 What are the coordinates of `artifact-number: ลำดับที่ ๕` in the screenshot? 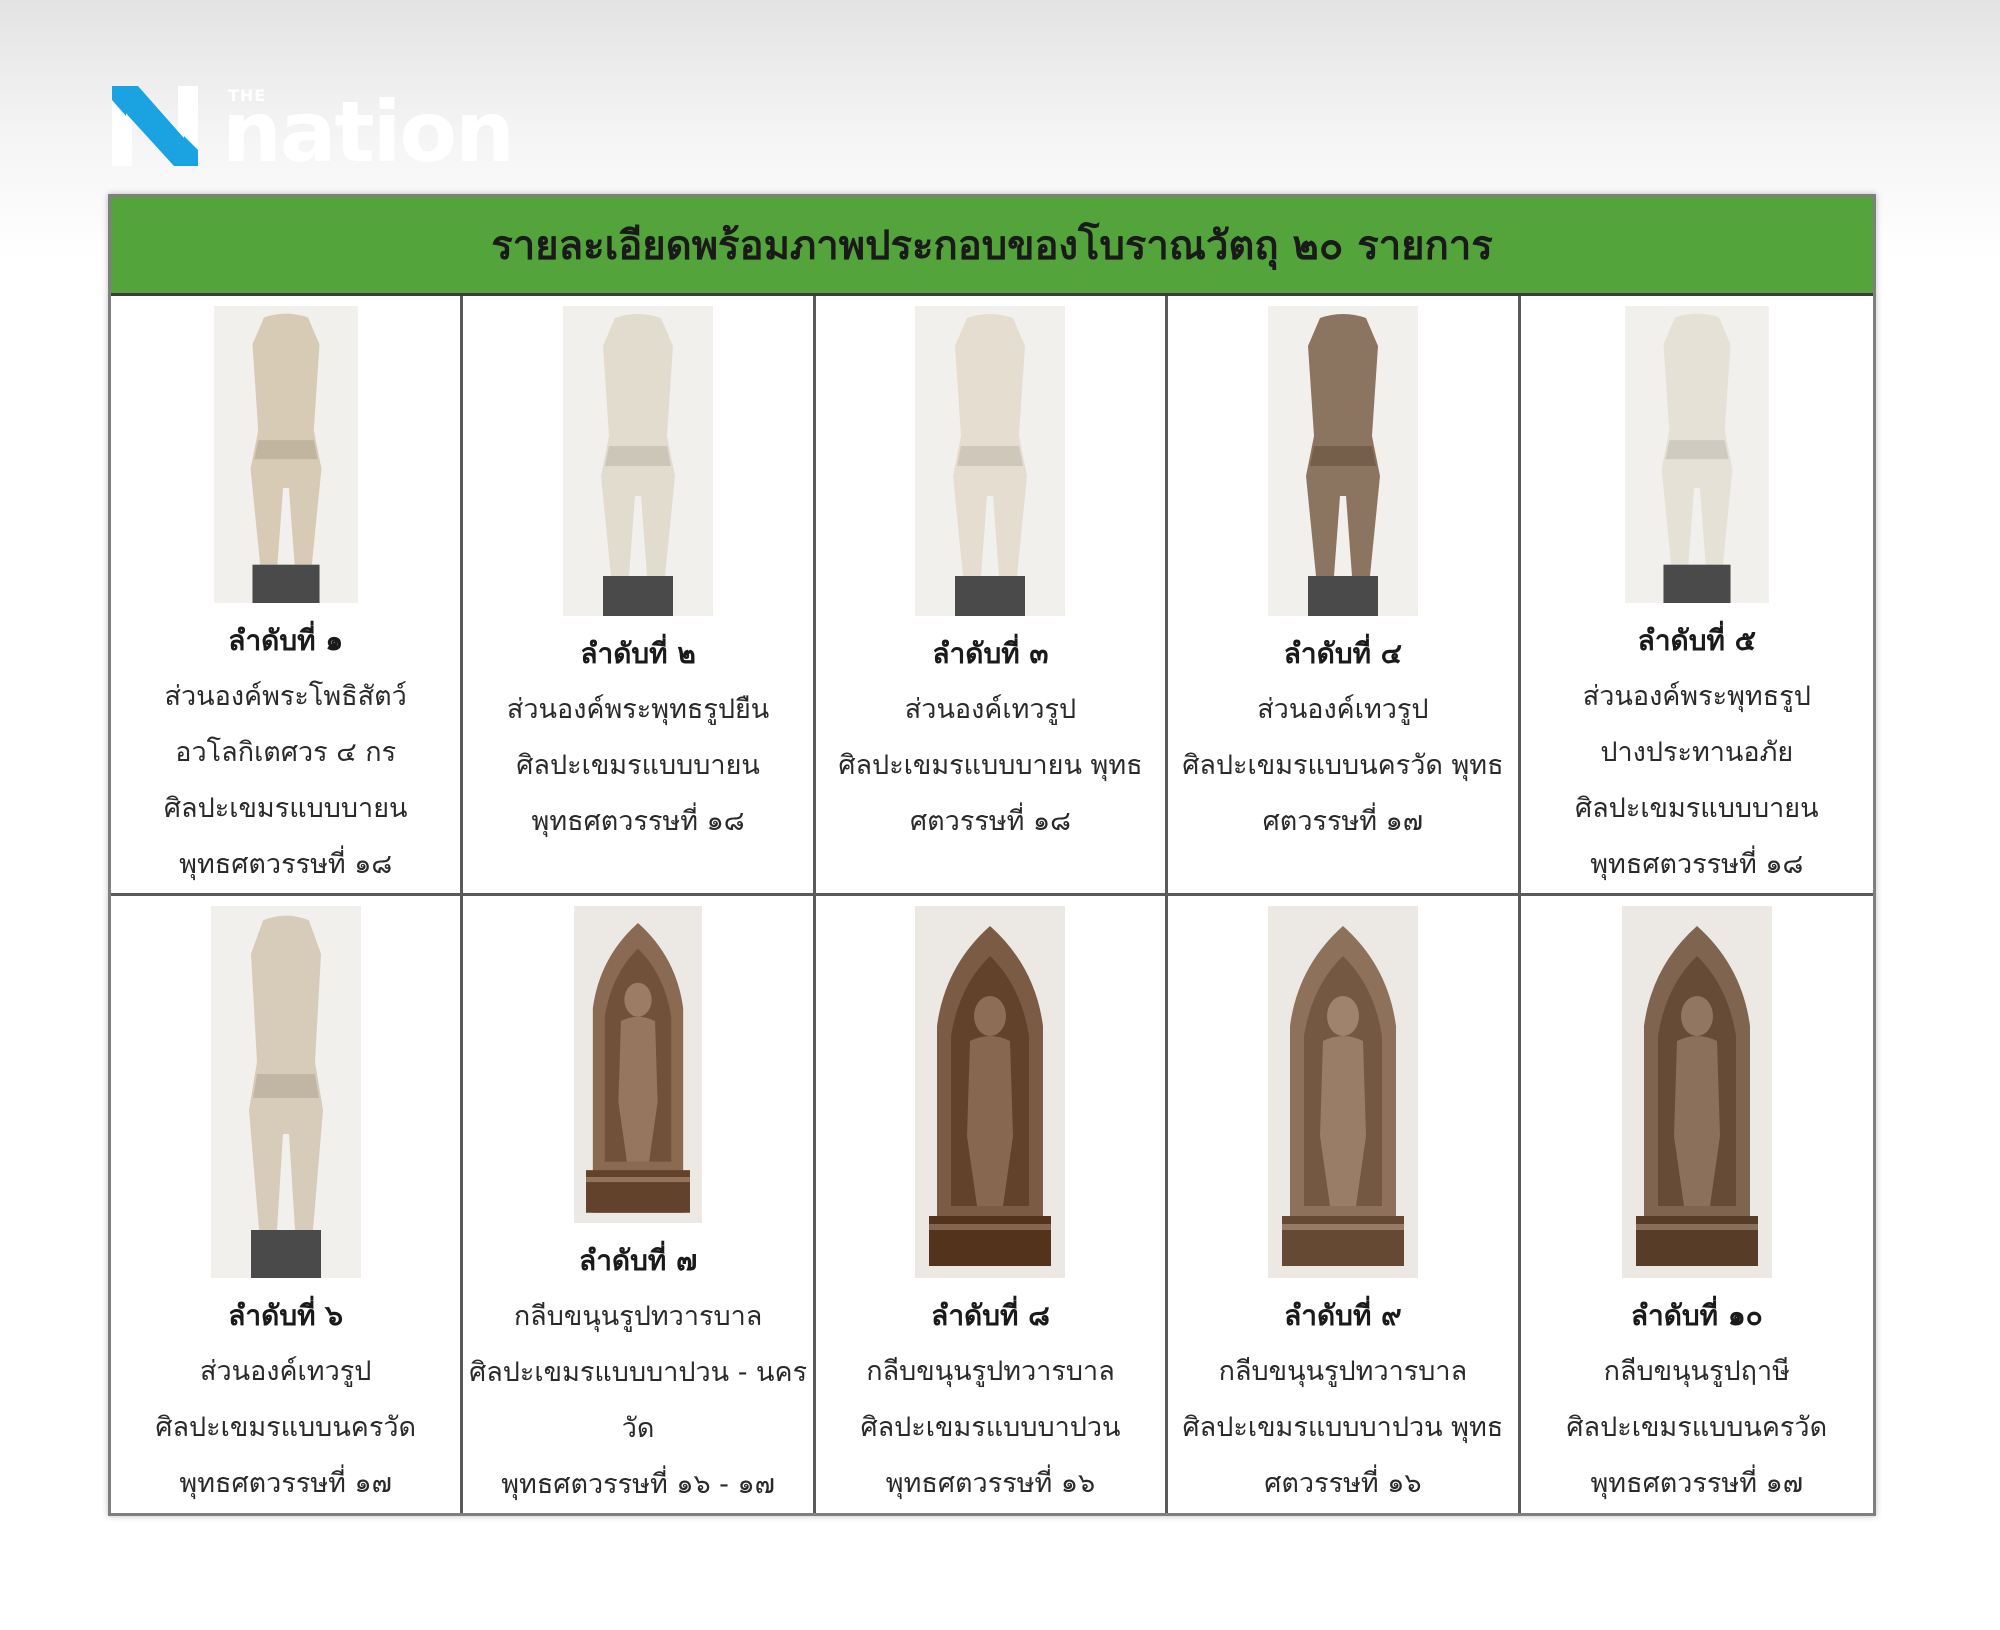 It's located at (1696, 640).